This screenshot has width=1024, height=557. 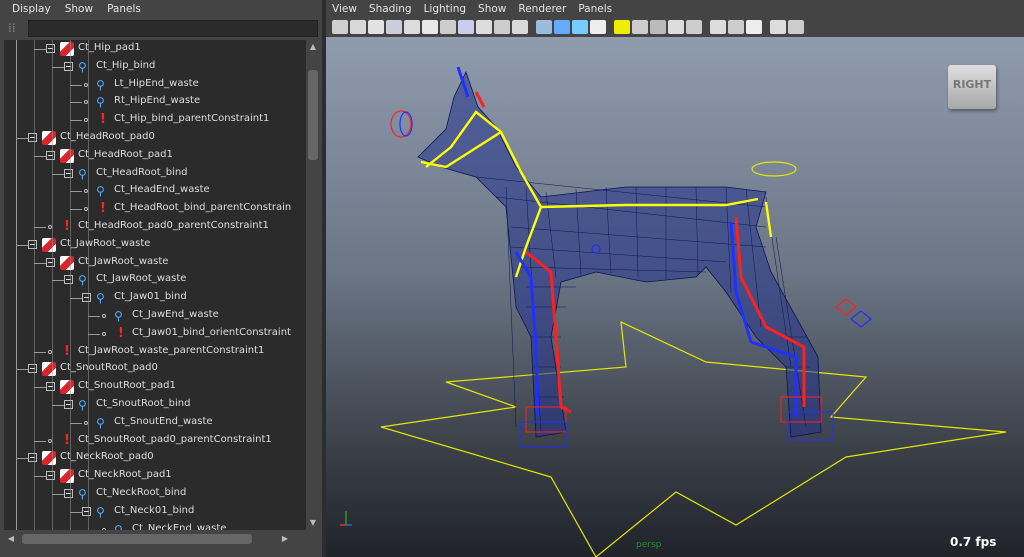 I want to click on smooth-shade-icon, so click(x=562, y=27).